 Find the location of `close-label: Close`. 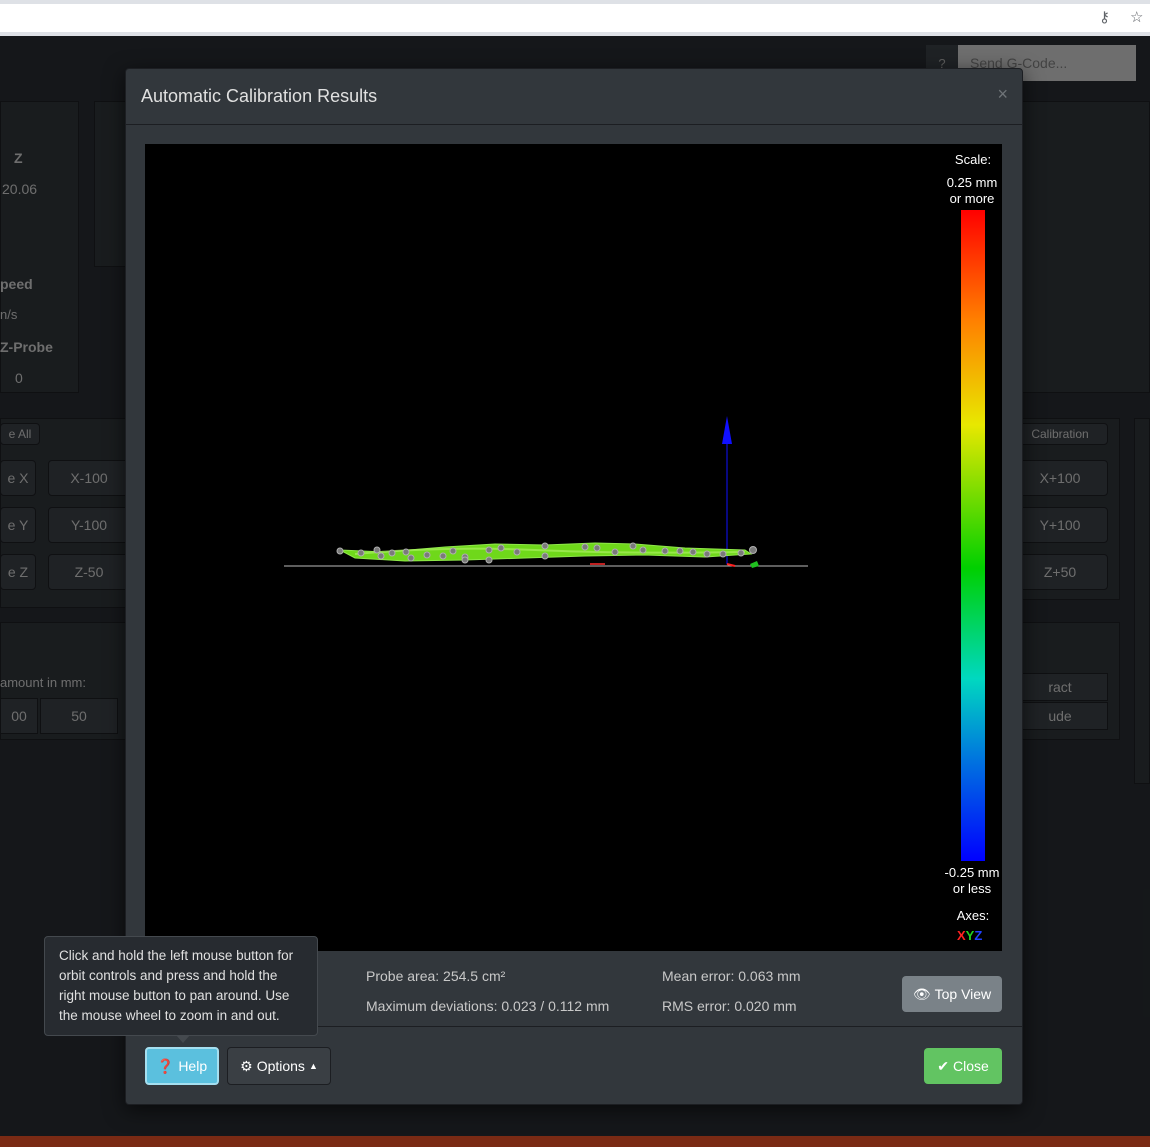

close-label: Close is located at coordinates (970, 1066).